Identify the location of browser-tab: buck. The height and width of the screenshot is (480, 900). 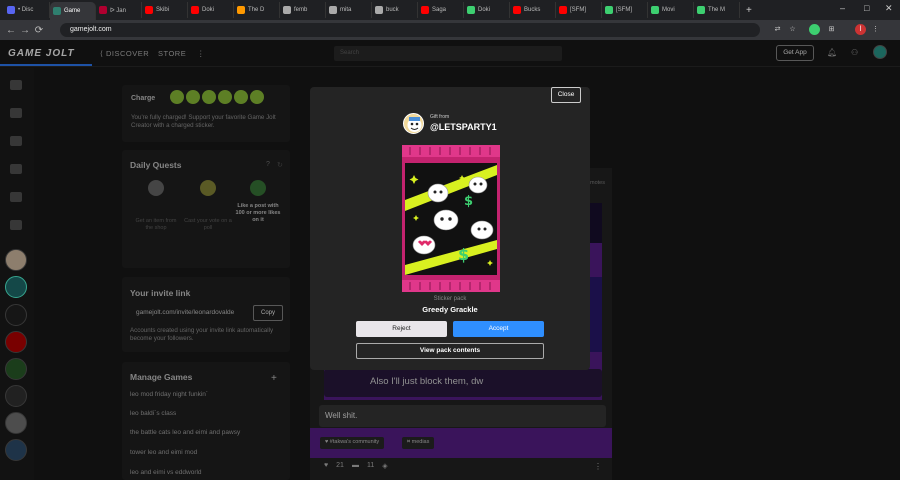
(395, 10).